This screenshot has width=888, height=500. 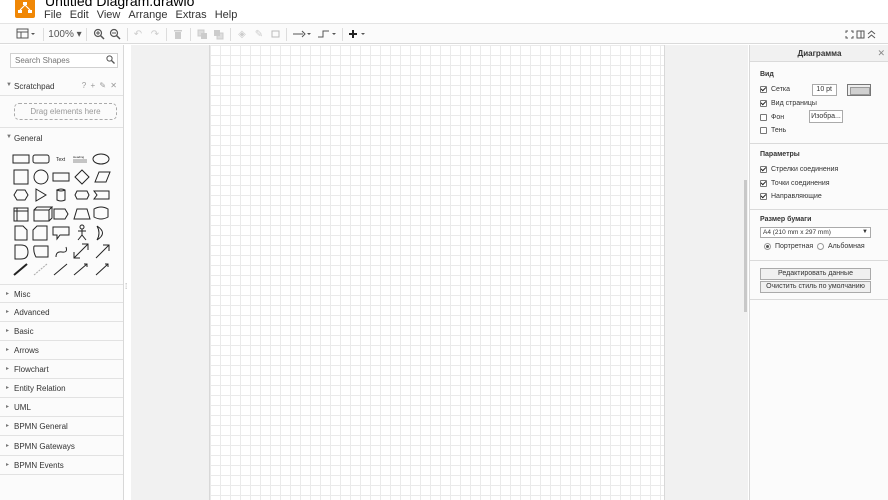 What do you see at coordinates (815, 287) in the screenshot?
I see `clear-default-style-button: Очистить стиль по умолчанию` at bounding box center [815, 287].